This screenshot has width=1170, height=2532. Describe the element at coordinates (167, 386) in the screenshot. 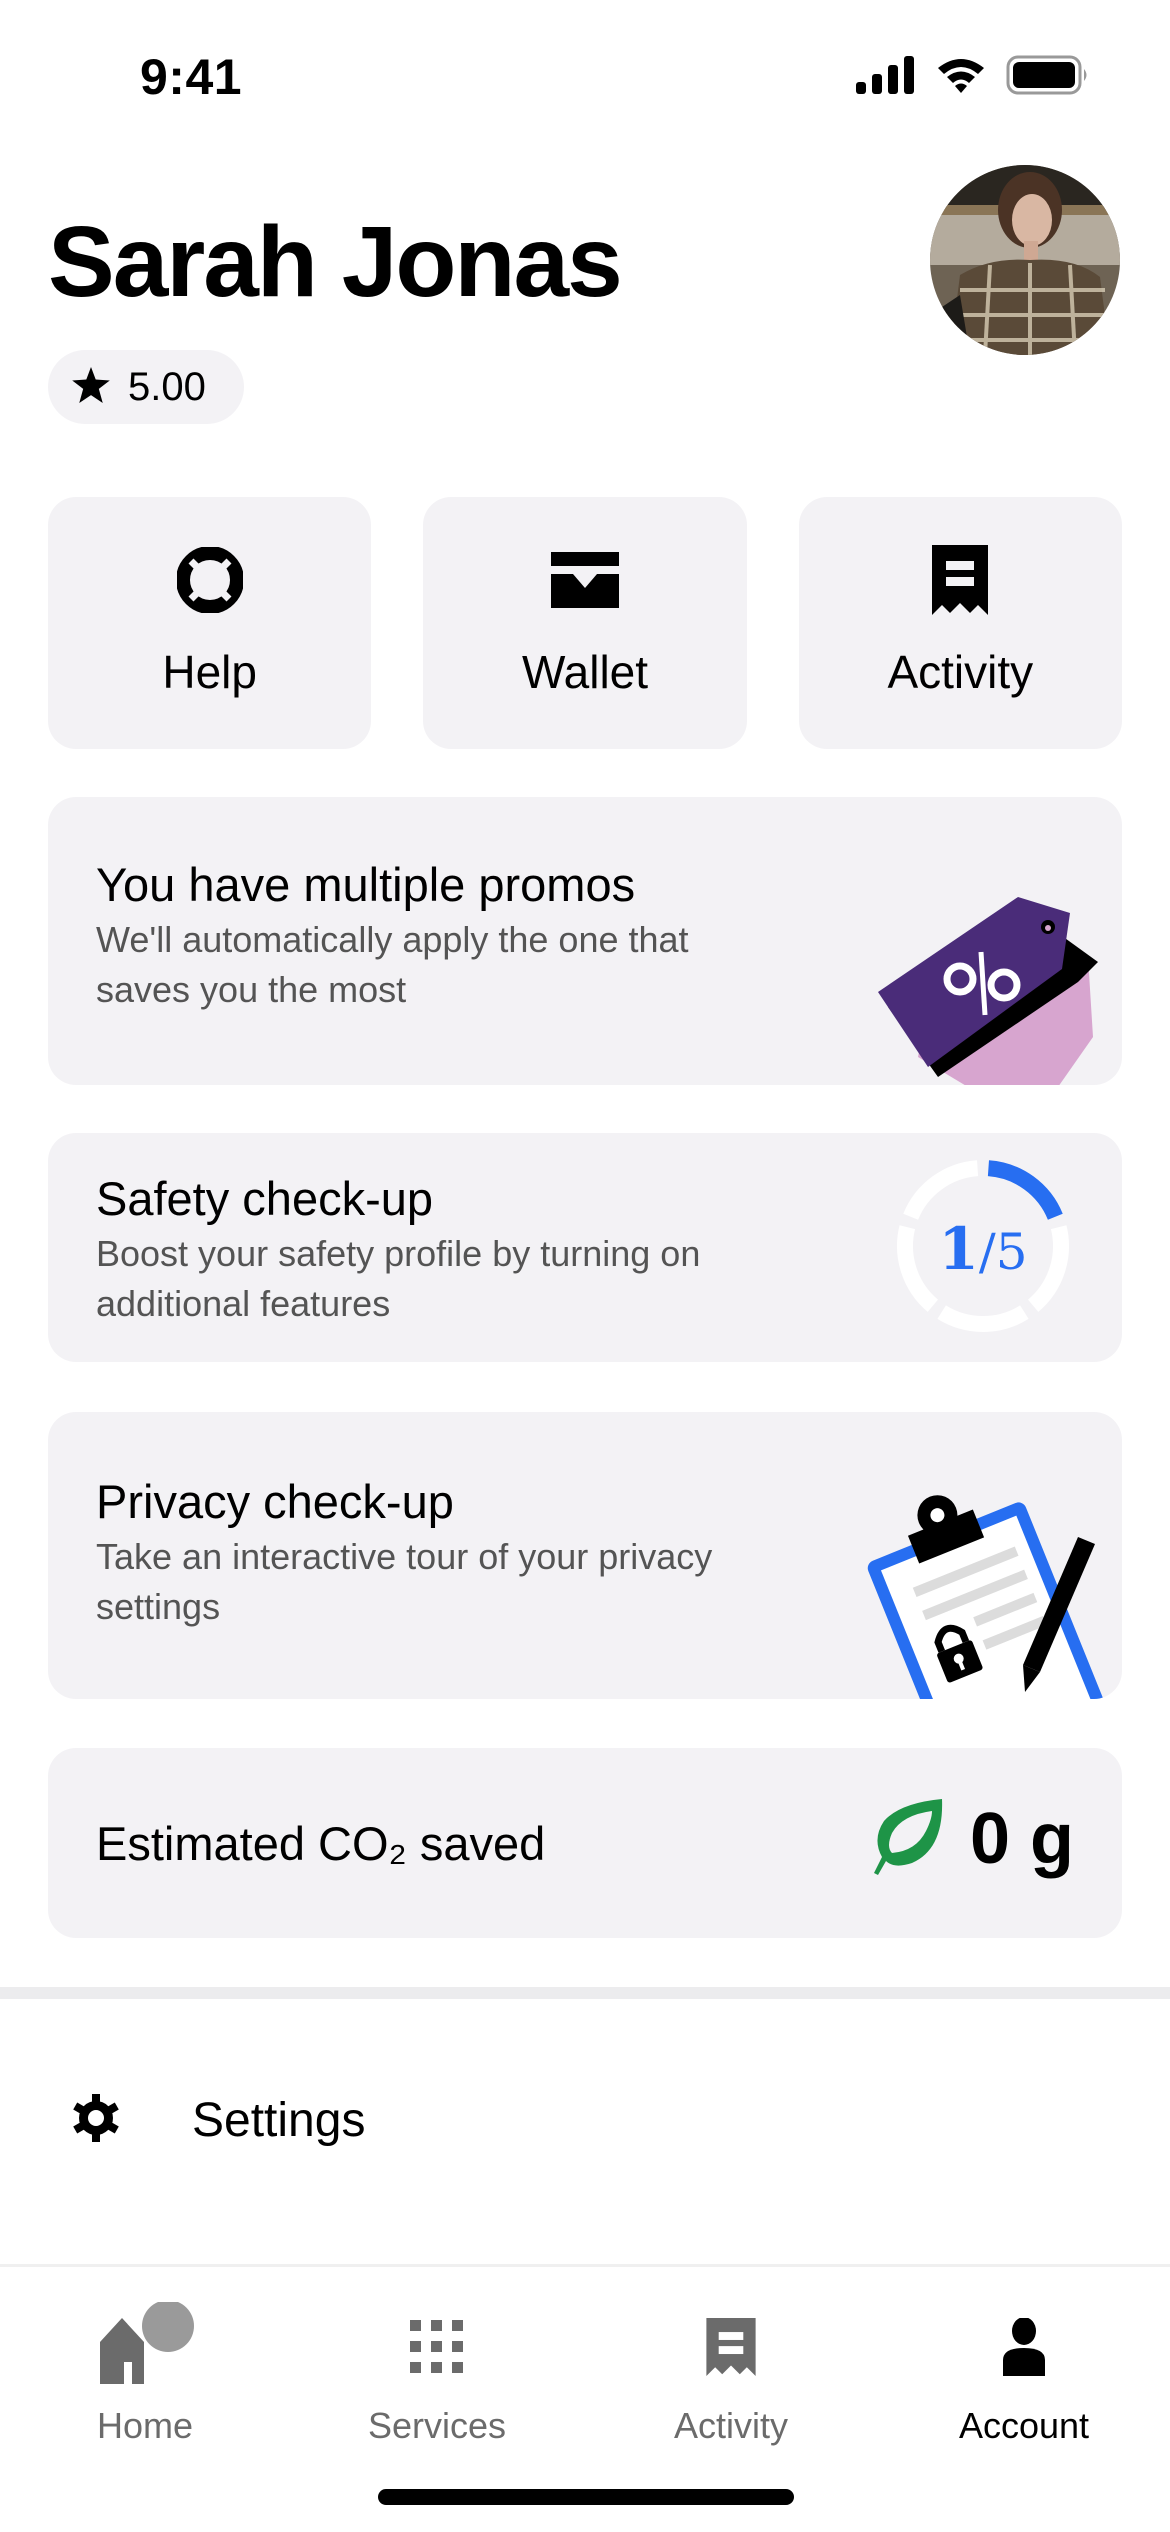

I see `rating-value: 5.00` at that location.